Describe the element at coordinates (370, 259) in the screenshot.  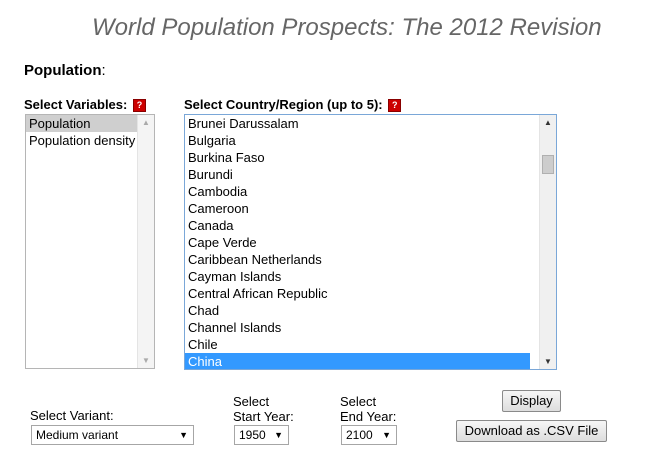
I see `list-item: Caribbean Netherlands` at that location.